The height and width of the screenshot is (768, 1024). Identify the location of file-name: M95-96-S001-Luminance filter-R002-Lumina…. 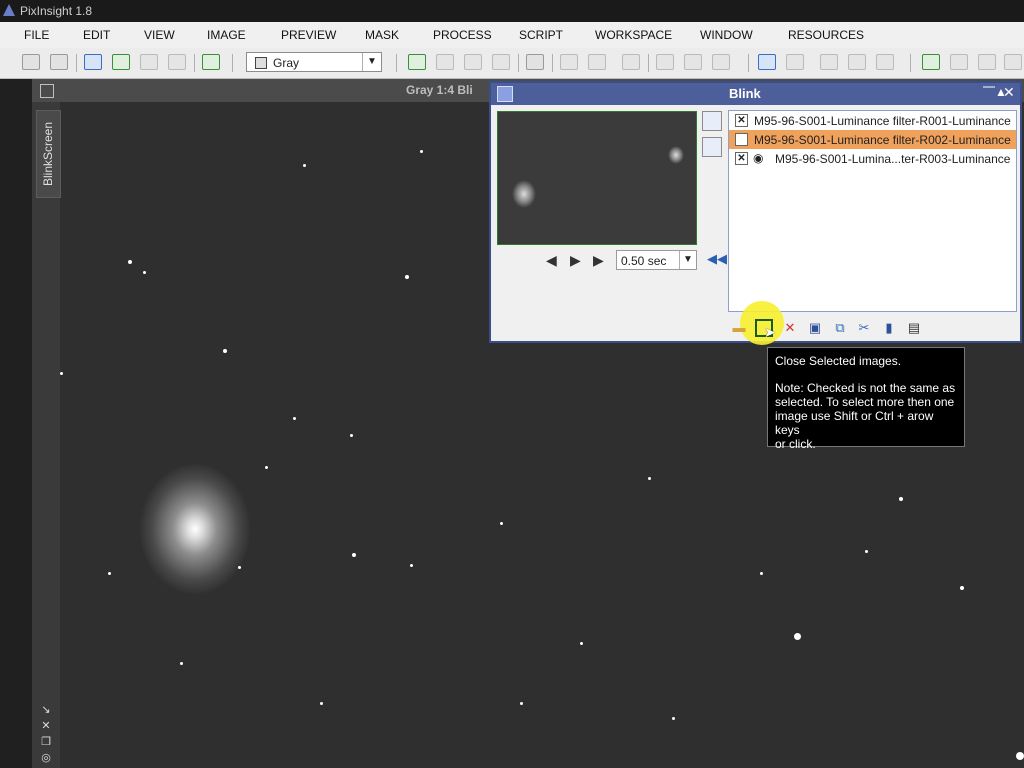
(882, 140).